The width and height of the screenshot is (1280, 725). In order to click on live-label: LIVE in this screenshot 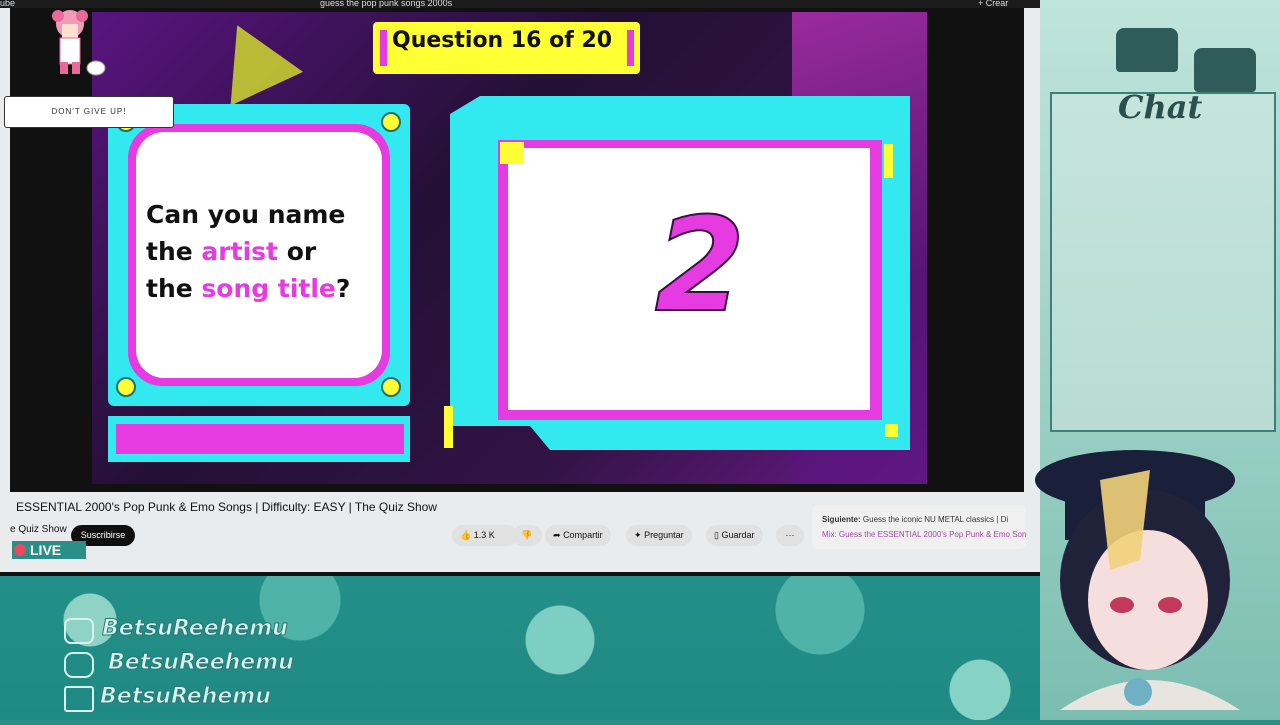, I will do `click(46, 550)`.